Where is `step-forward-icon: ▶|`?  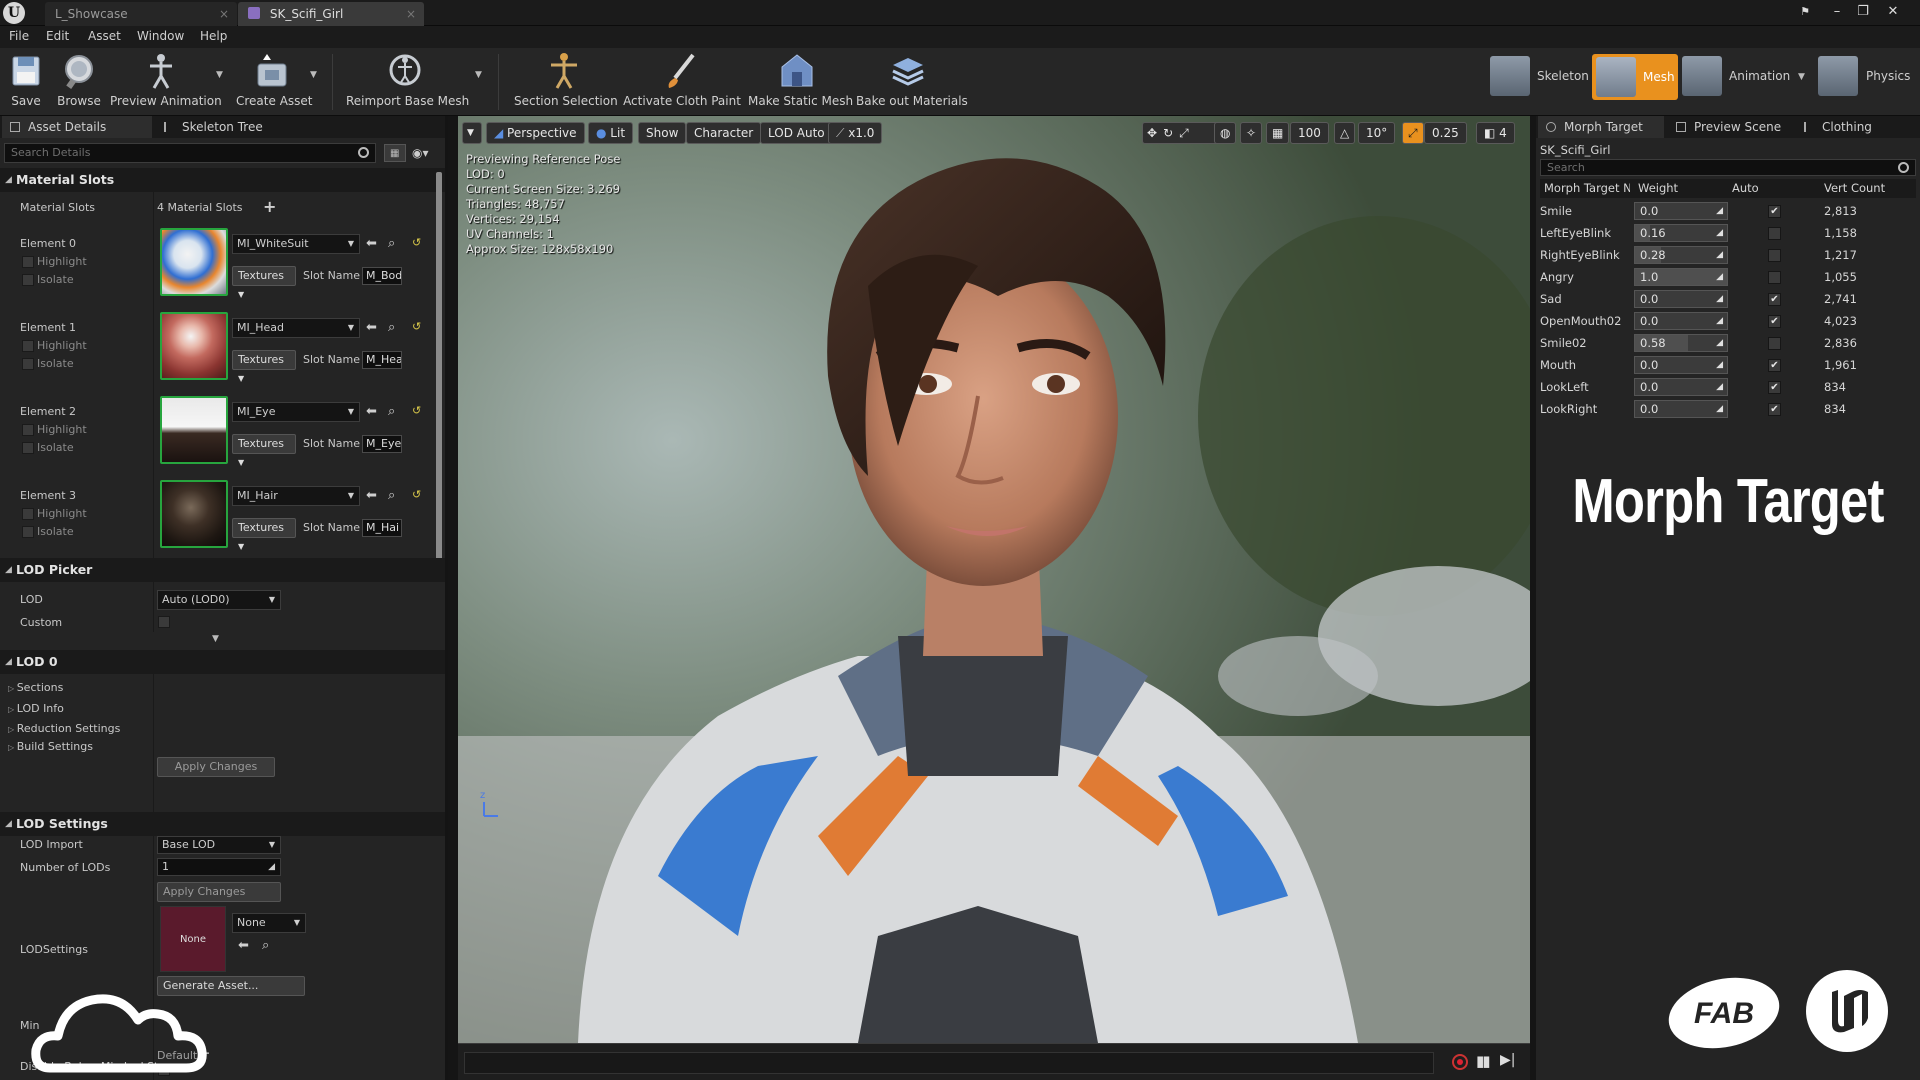 step-forward-icon: ▶| is located at coordinates (1507, 1060).